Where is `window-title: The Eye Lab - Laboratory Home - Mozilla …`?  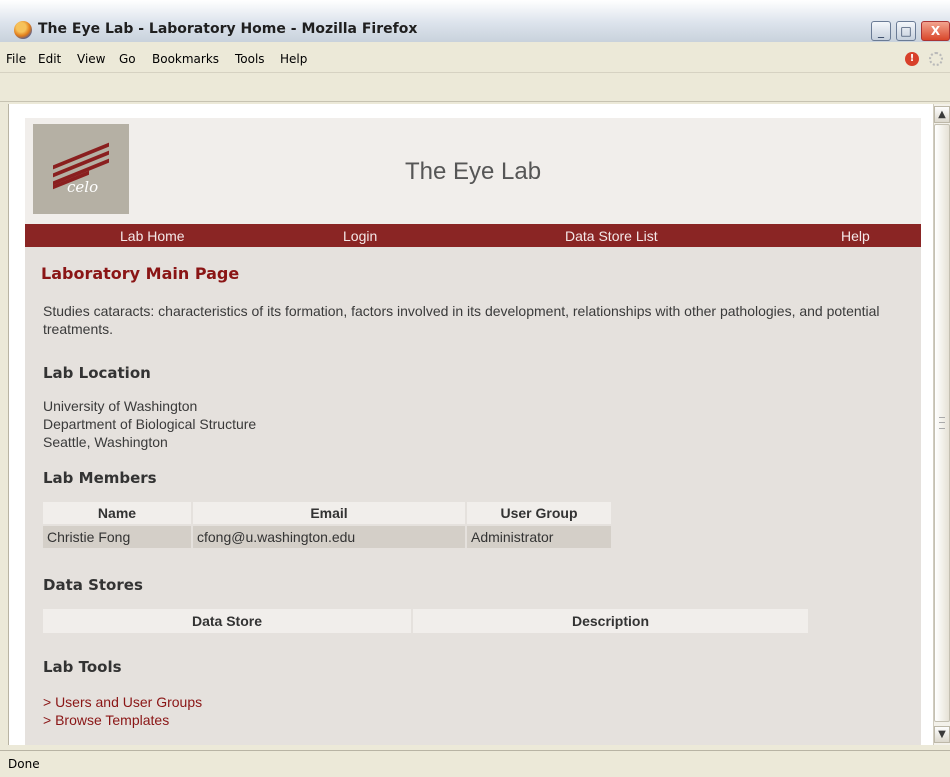
window-title: The Eye Lab - Laboratory Home - Mozilla … is located at coordinates (228, 29).